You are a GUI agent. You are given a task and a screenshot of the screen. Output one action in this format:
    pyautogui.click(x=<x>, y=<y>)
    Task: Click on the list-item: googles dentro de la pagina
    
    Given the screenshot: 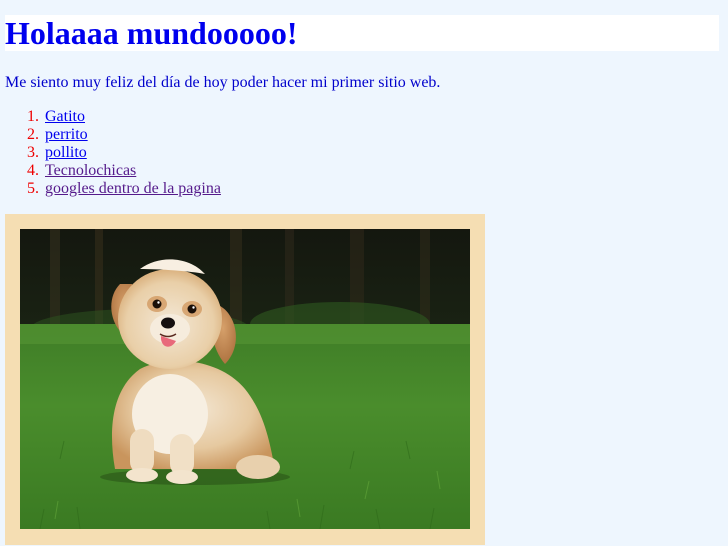 What is the action you would take?
    pyautogui.click(x=124, y=189)
    